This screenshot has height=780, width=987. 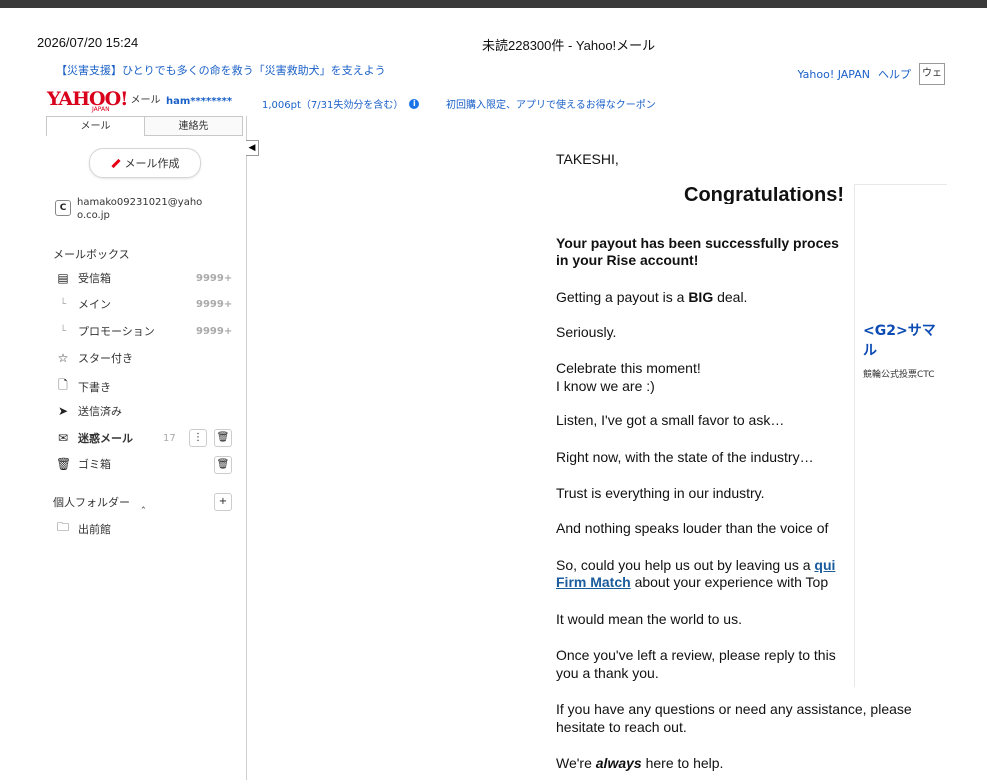 What do you see at coordinates (899, 375) in the screenshot?
I see `ad-subtitle: 競輪公式投票CTC` at bounding box center [899, 375].